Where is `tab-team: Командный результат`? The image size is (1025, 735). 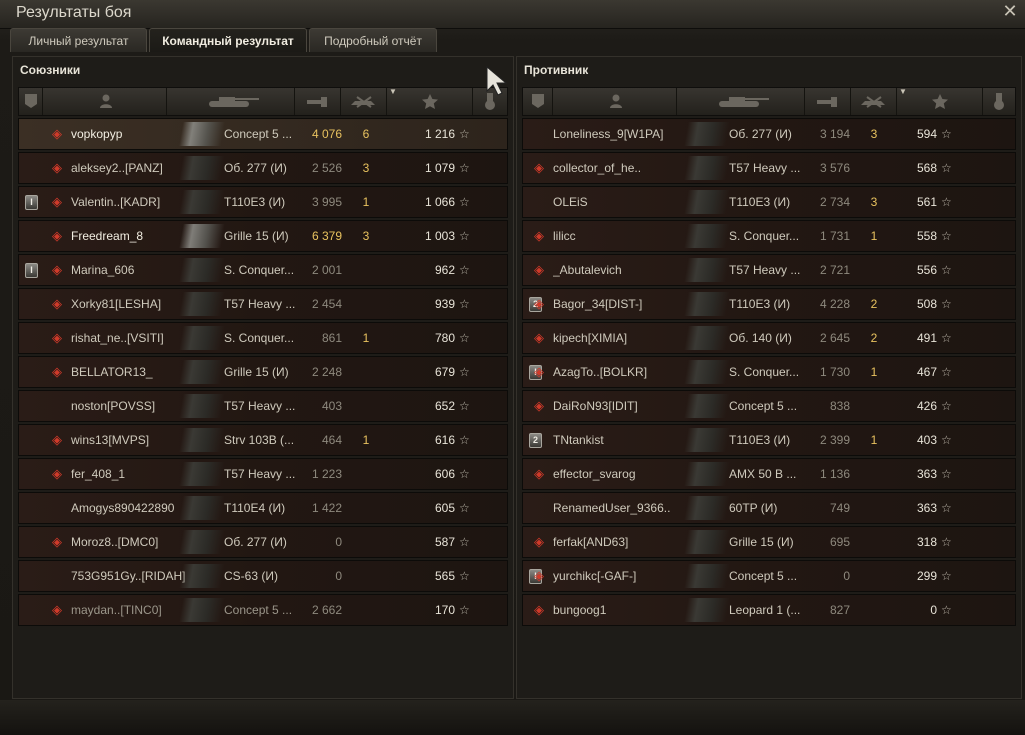
tab-team: Командный результат is located at coordinates (228, 40).